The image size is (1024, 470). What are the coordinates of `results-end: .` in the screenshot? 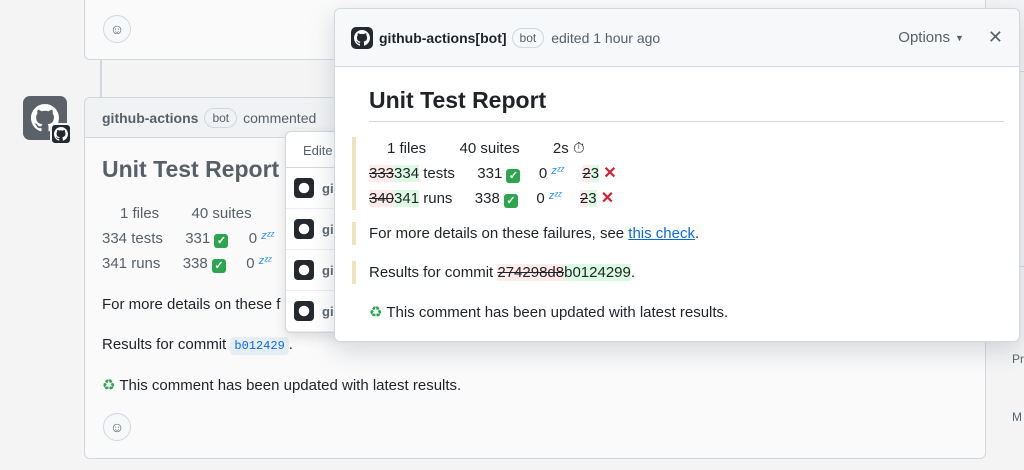 It's located at (633, 272).